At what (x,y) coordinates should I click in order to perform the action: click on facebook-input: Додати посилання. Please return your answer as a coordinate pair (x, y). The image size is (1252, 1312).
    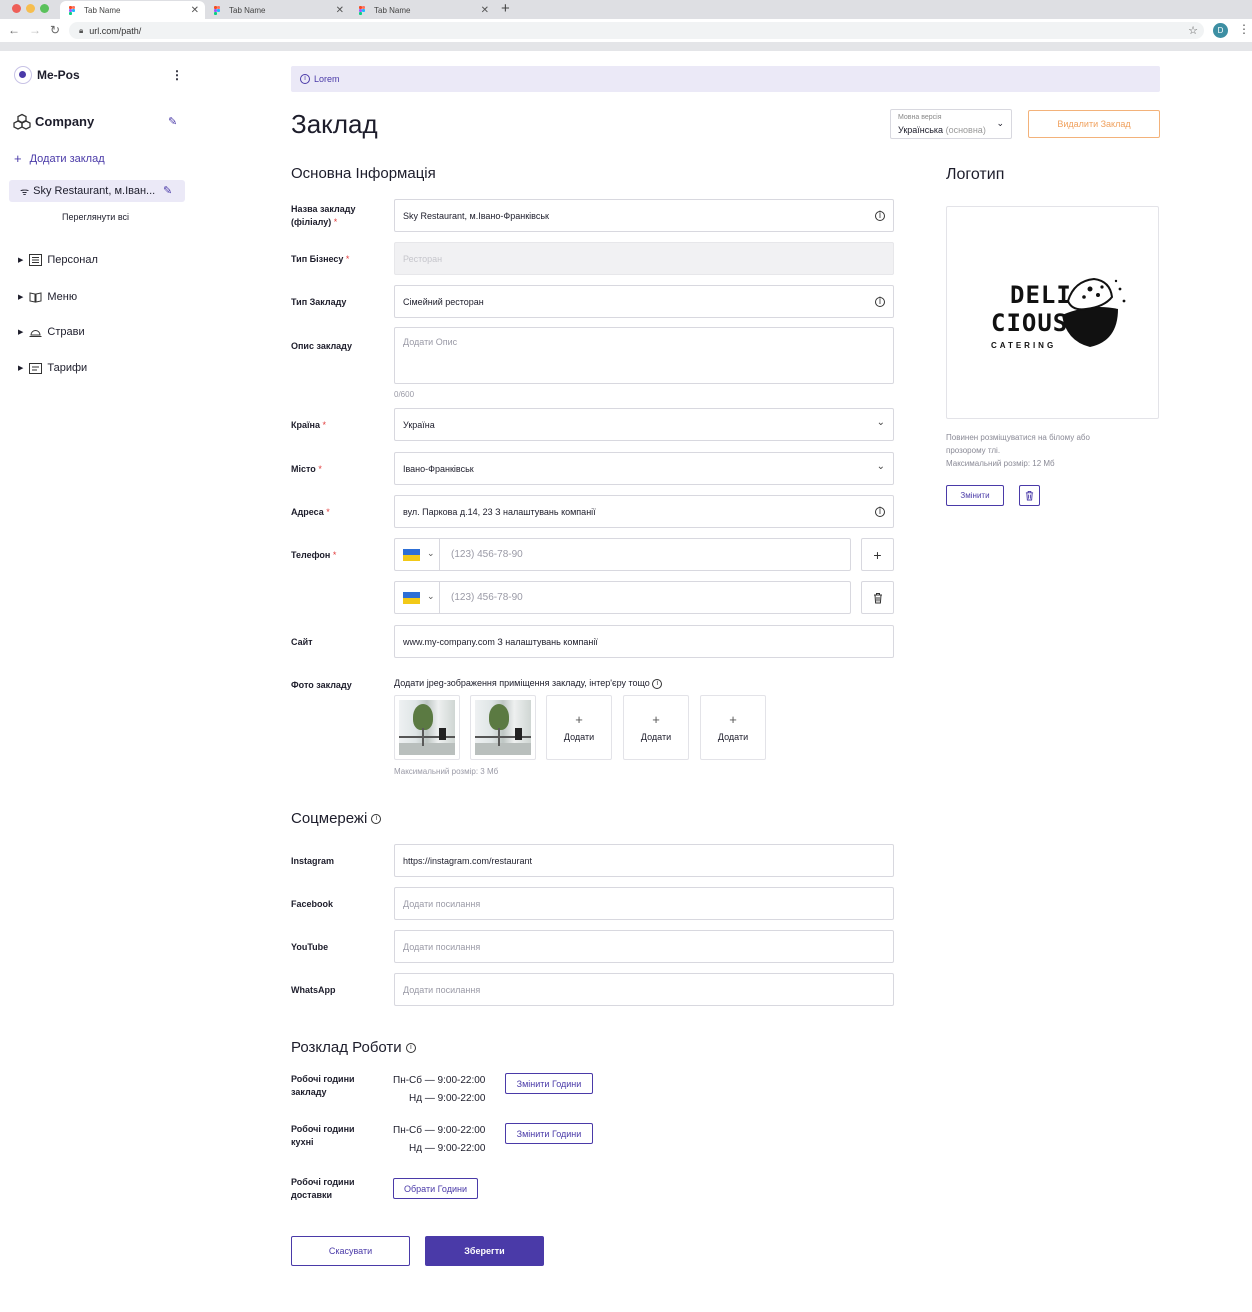
    Looking at the image, I should click on (644, 903).